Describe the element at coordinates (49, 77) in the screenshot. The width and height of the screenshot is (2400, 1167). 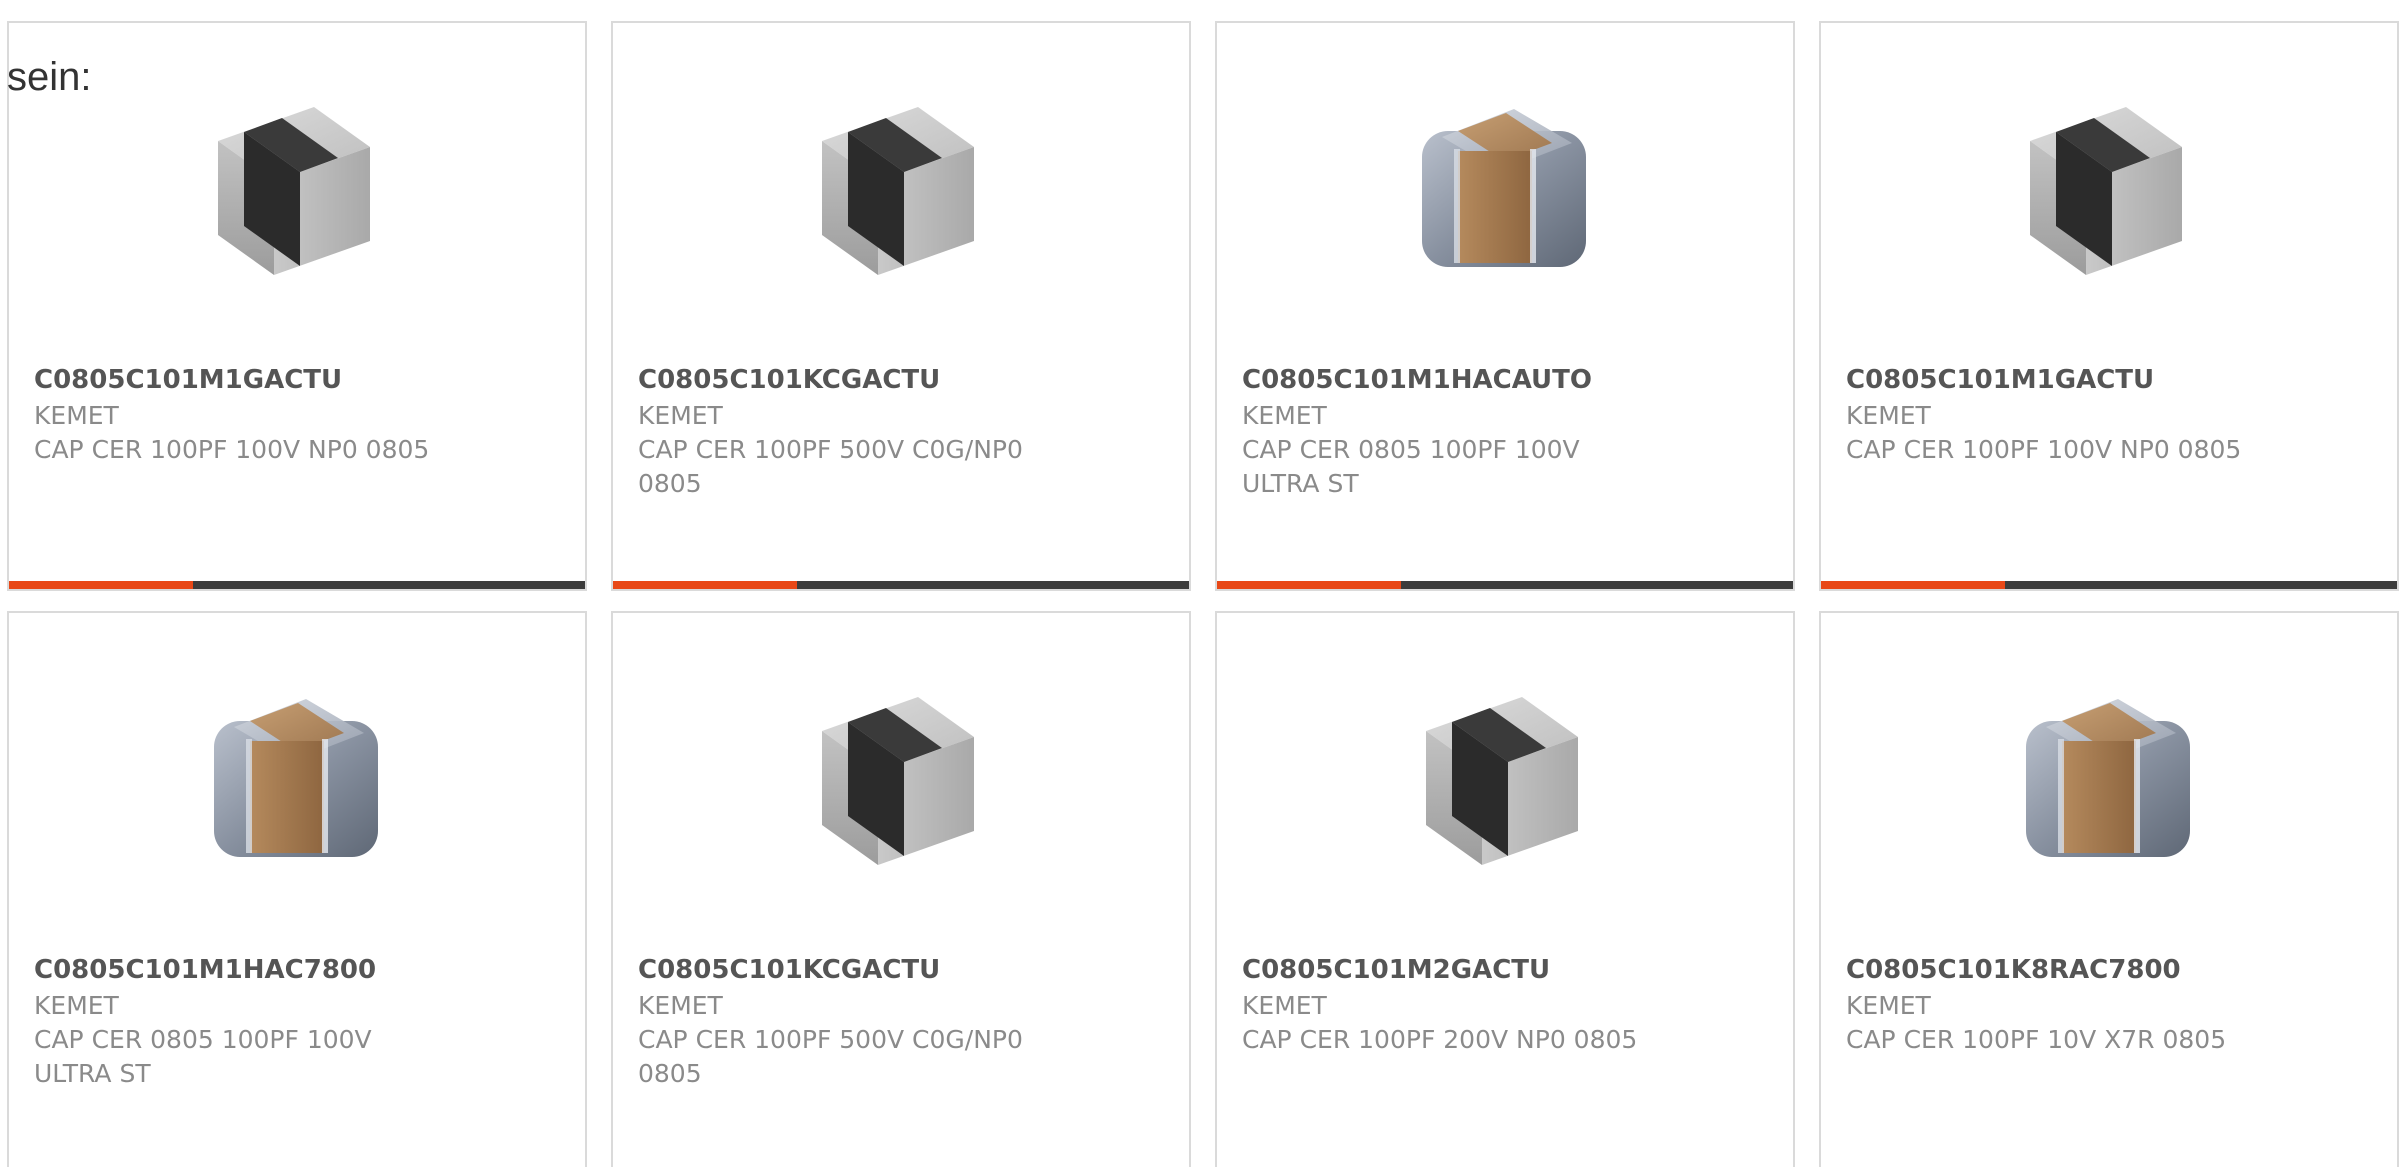
I see `intro-text: sein:` at that location.